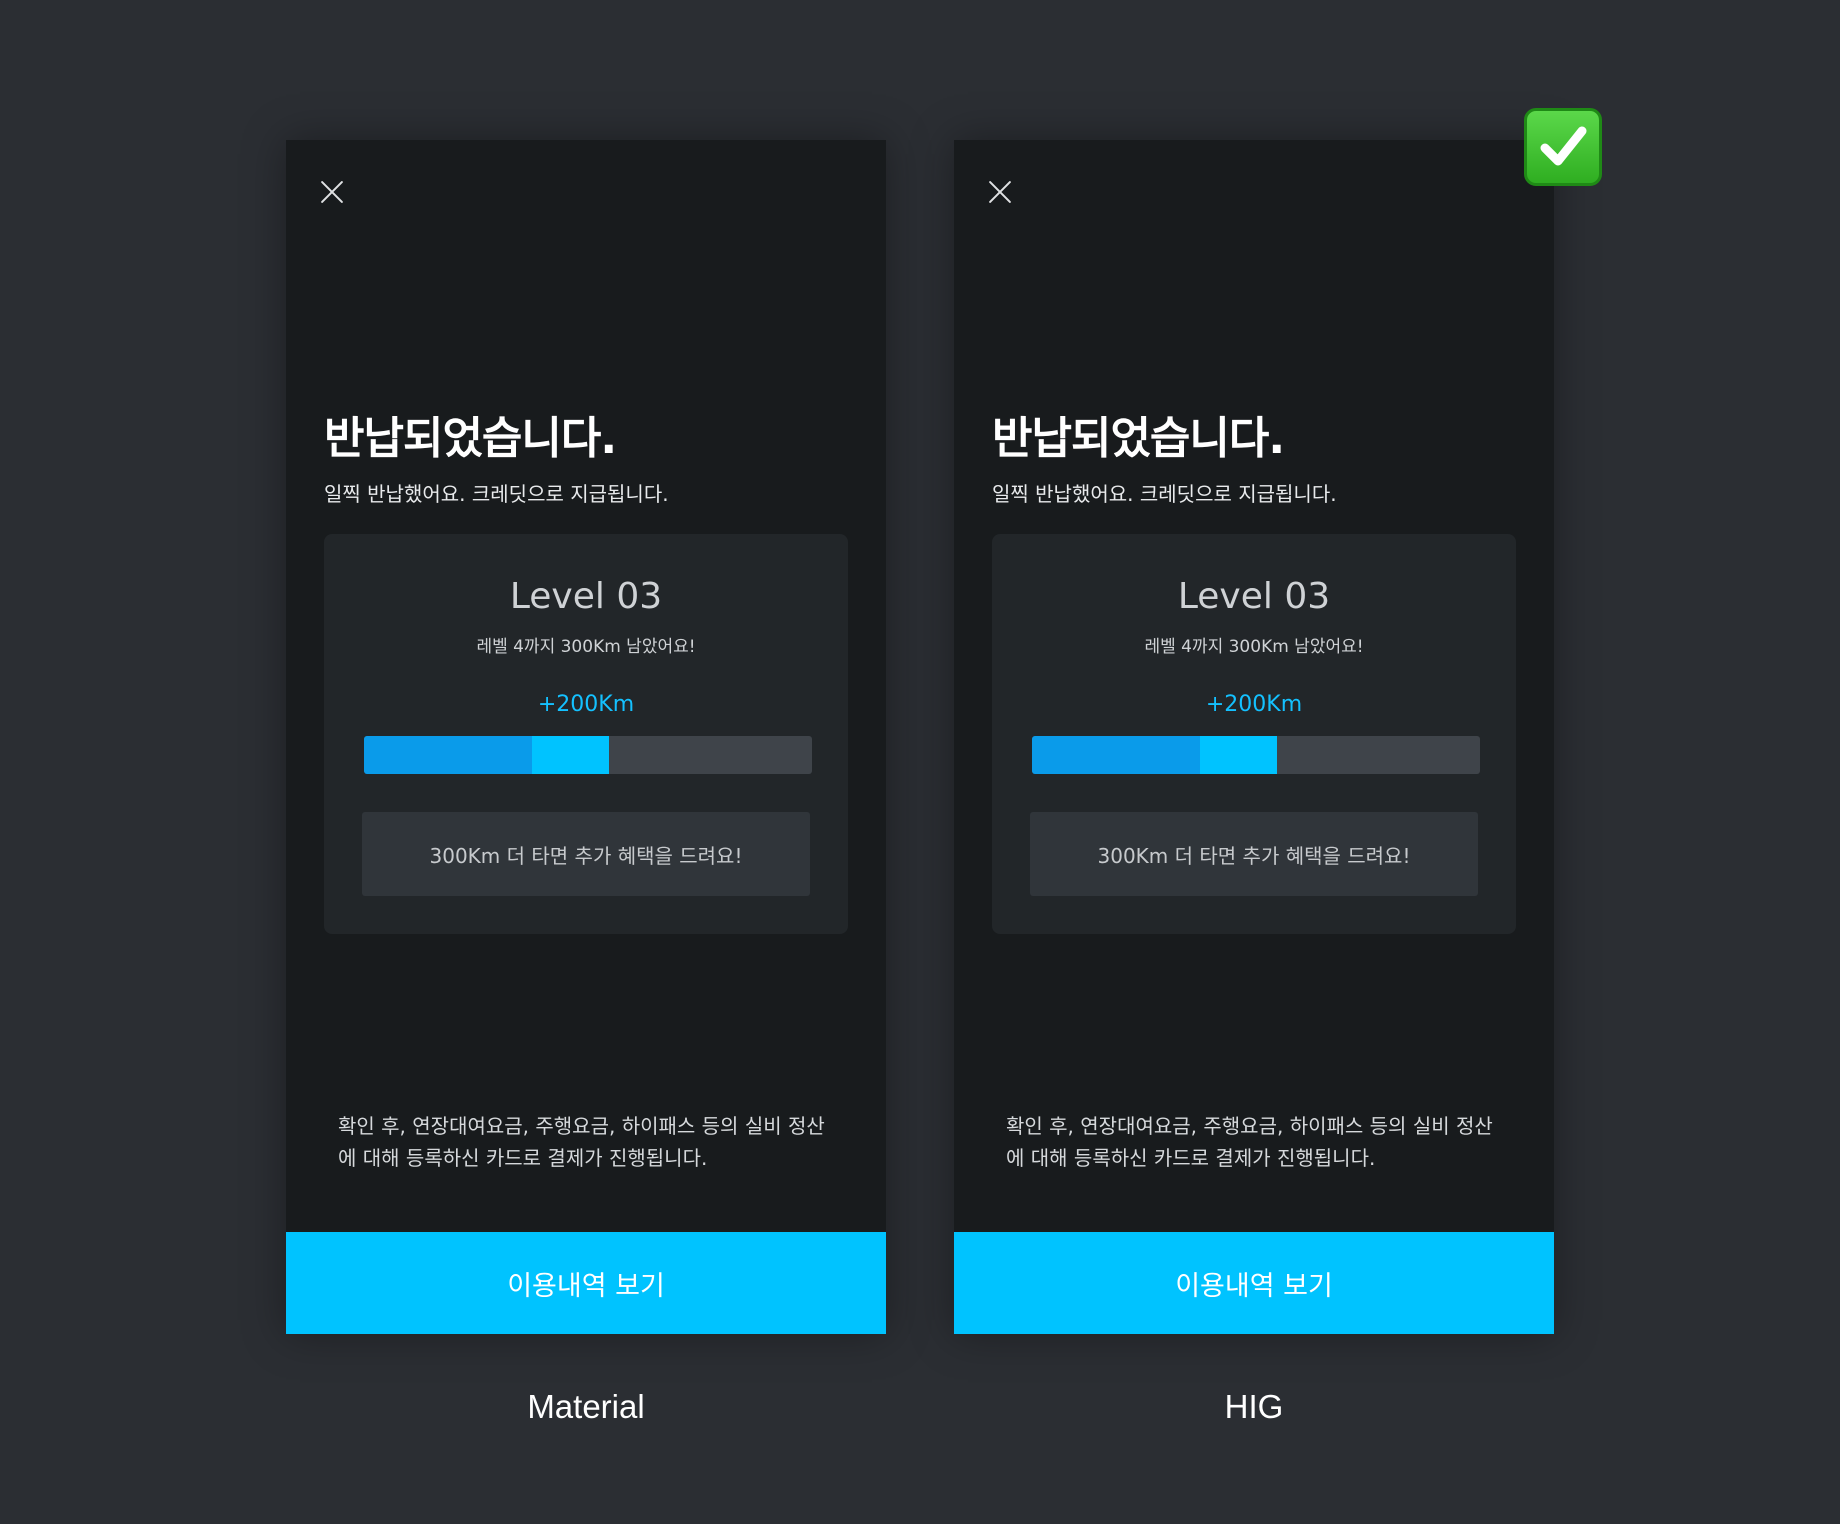 The height and width of the screenshot is (1524, 1840). I want to click on variant-label-material: Material, so click(586, 1406).